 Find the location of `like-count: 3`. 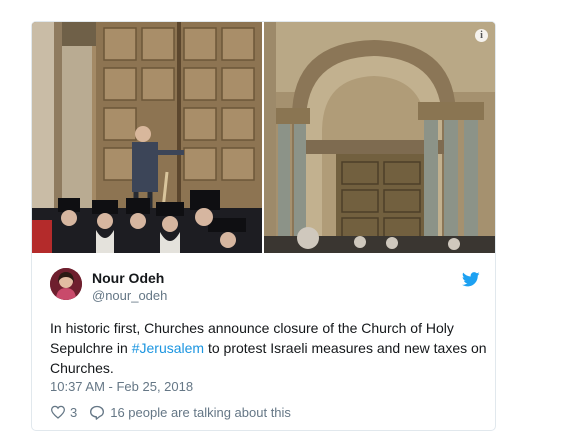

like-count: 3 is located at coordinates (74, 412).